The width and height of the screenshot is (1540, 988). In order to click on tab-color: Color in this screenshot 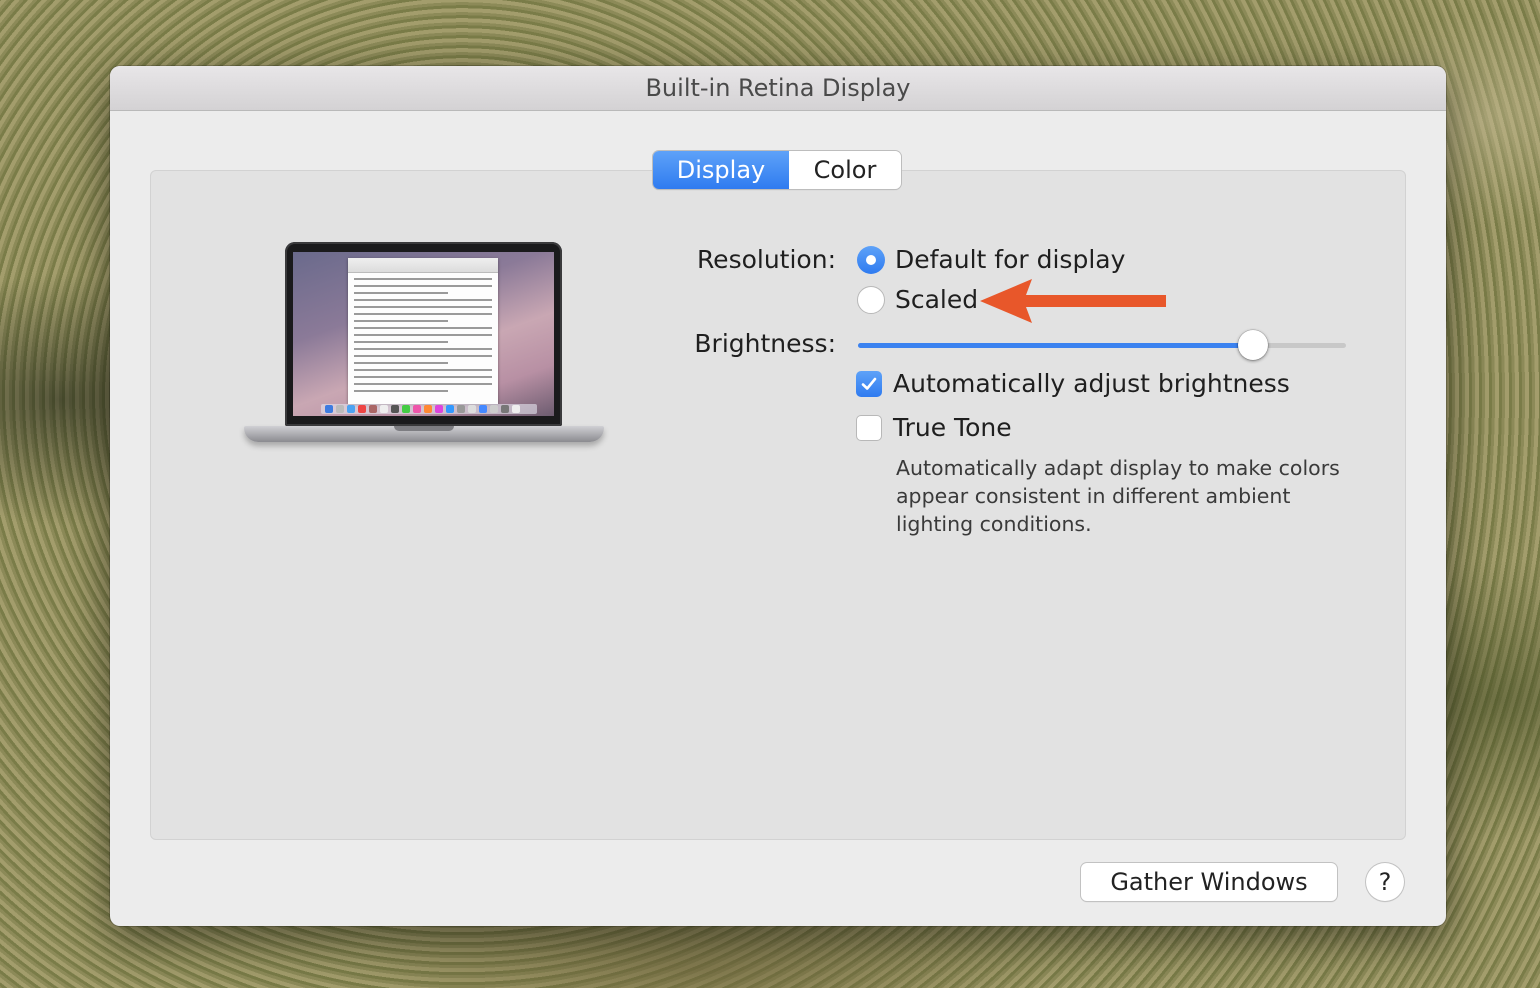, I will do `click(845, 170)`.